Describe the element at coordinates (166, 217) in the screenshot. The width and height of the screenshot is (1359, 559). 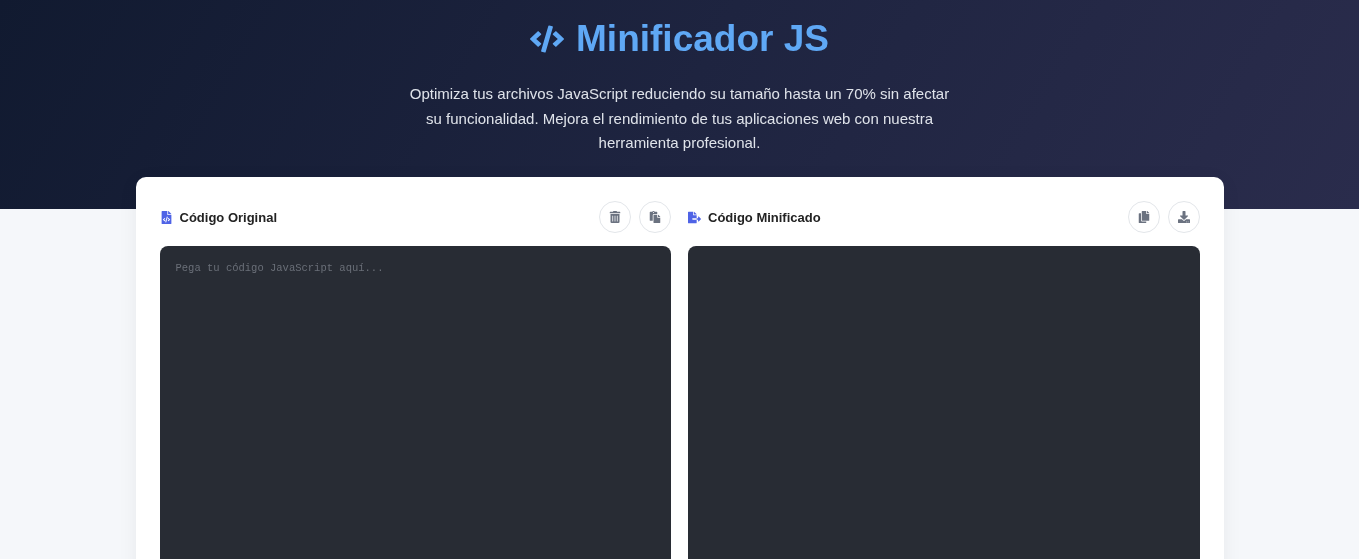
I see `code-file-icon` at that location.